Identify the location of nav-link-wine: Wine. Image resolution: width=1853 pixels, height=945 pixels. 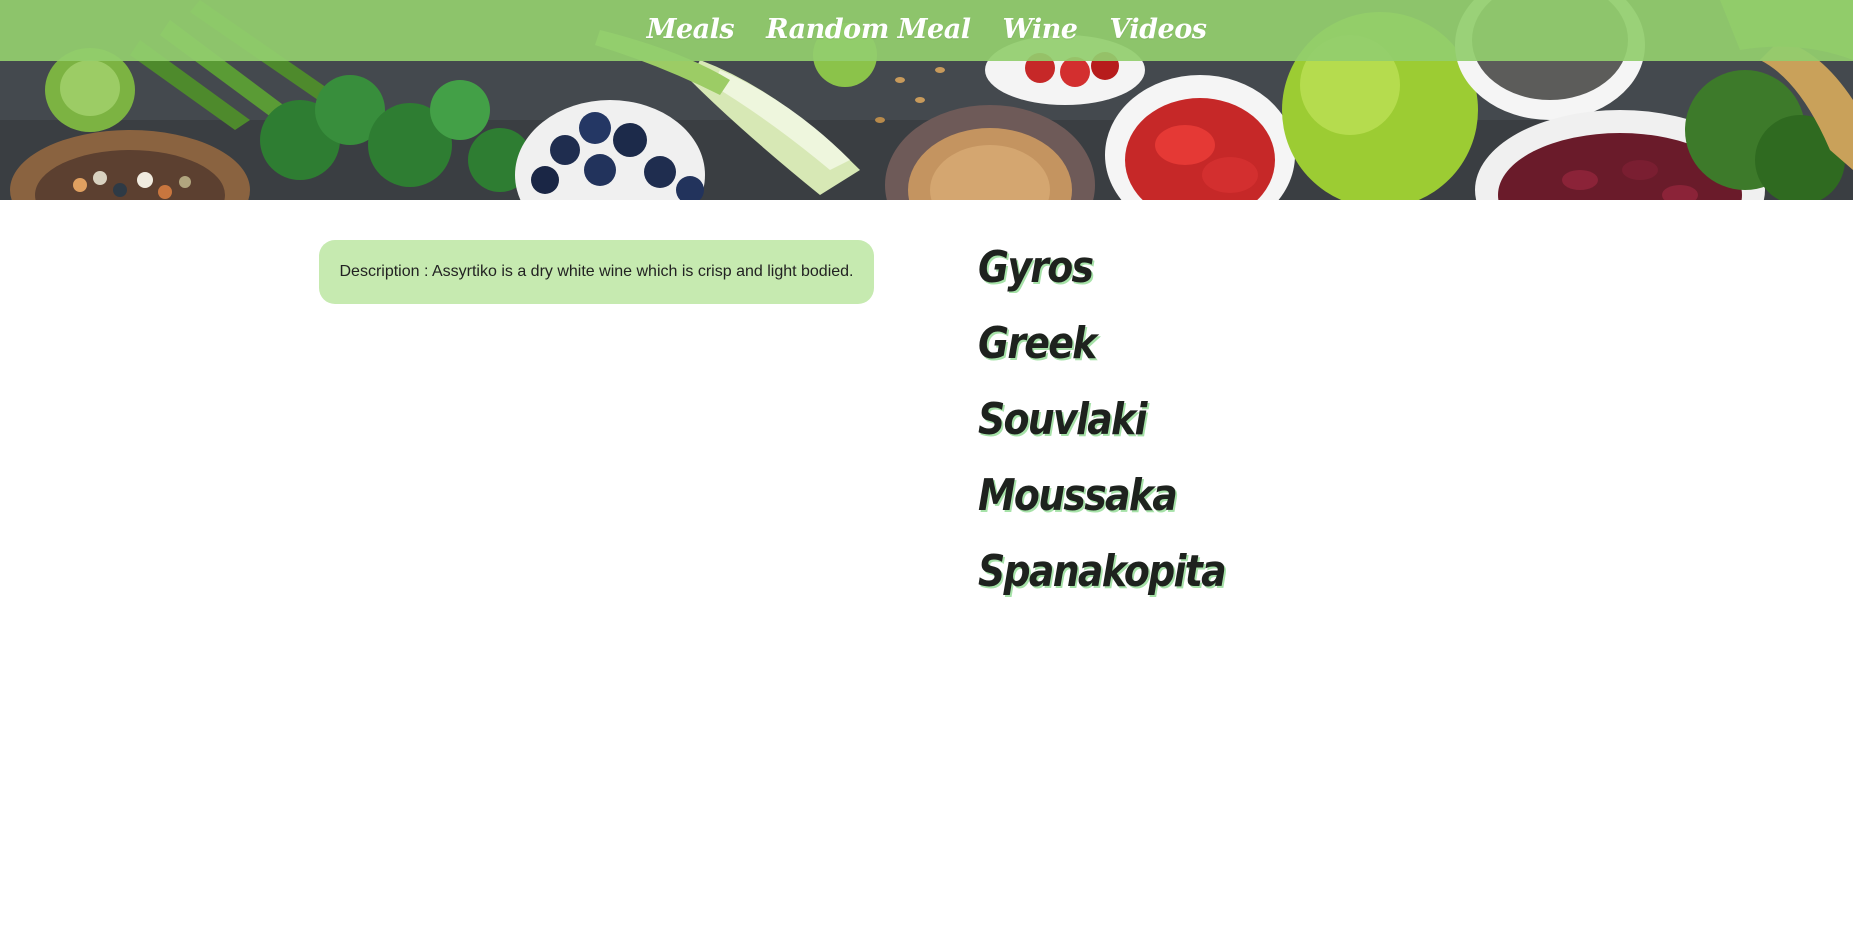
(1039, 30).